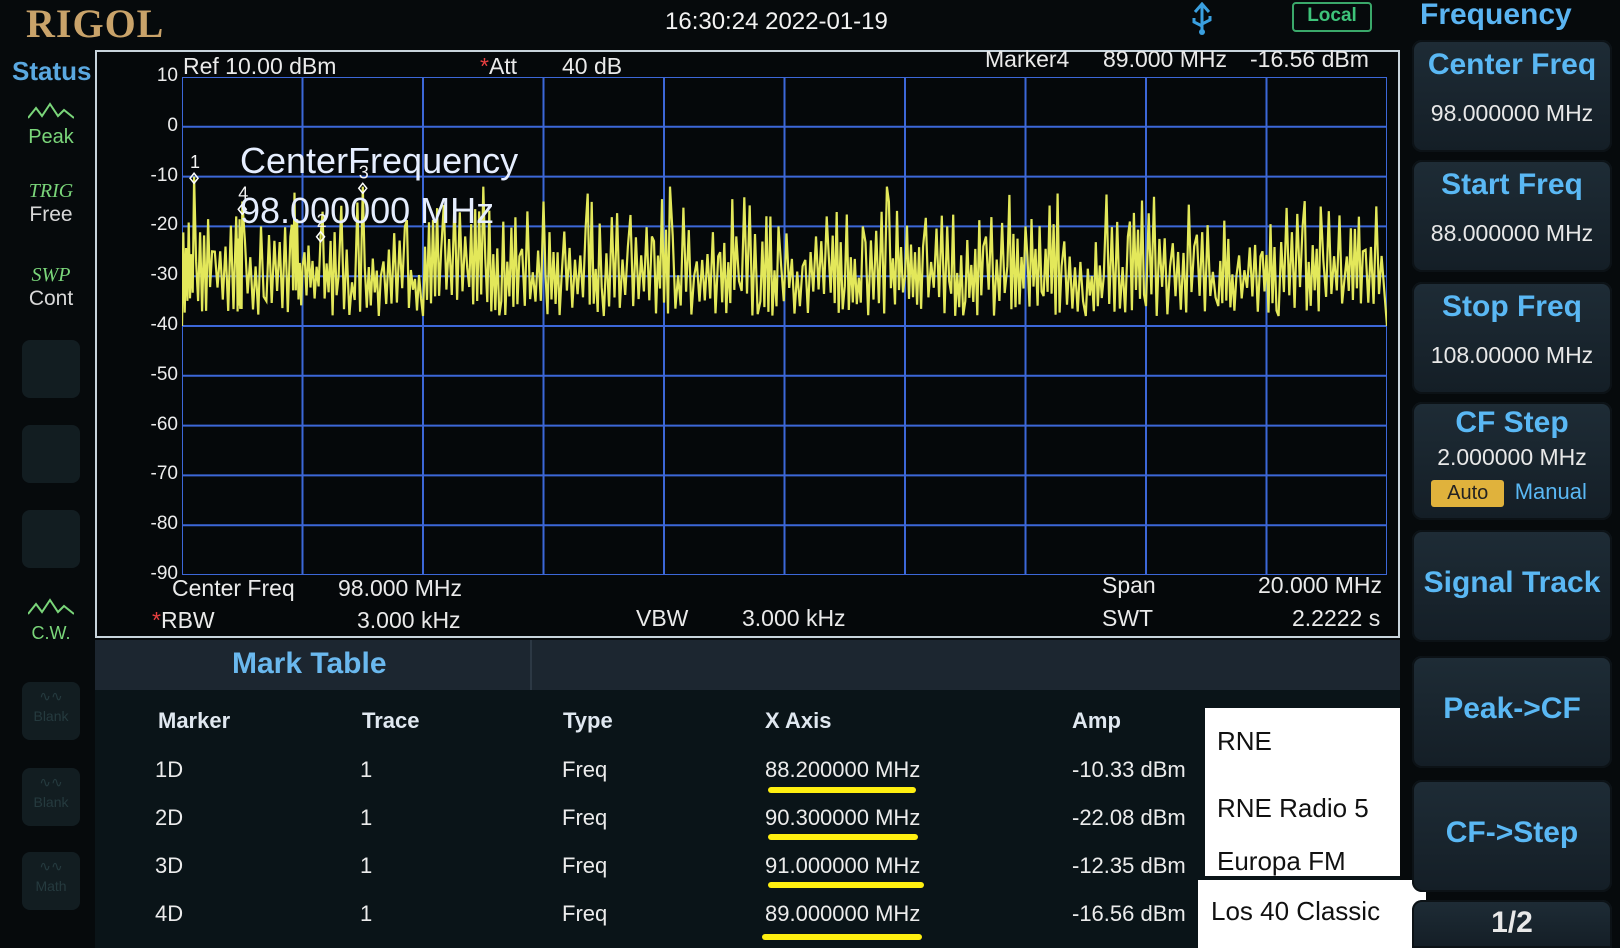 Image resolution: width=1620 pixels, height=948 pixels. What do you see at coordinates (51, 886) in the screenshot?
I see `status-math-label: Math` at bounding box center [51, 886].